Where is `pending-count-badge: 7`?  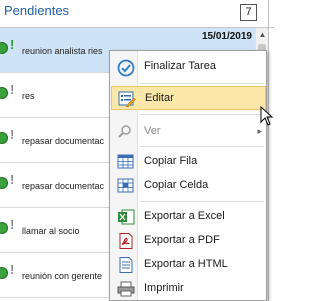 pending-count-badge: 7 is located at coordinates (248, 12).